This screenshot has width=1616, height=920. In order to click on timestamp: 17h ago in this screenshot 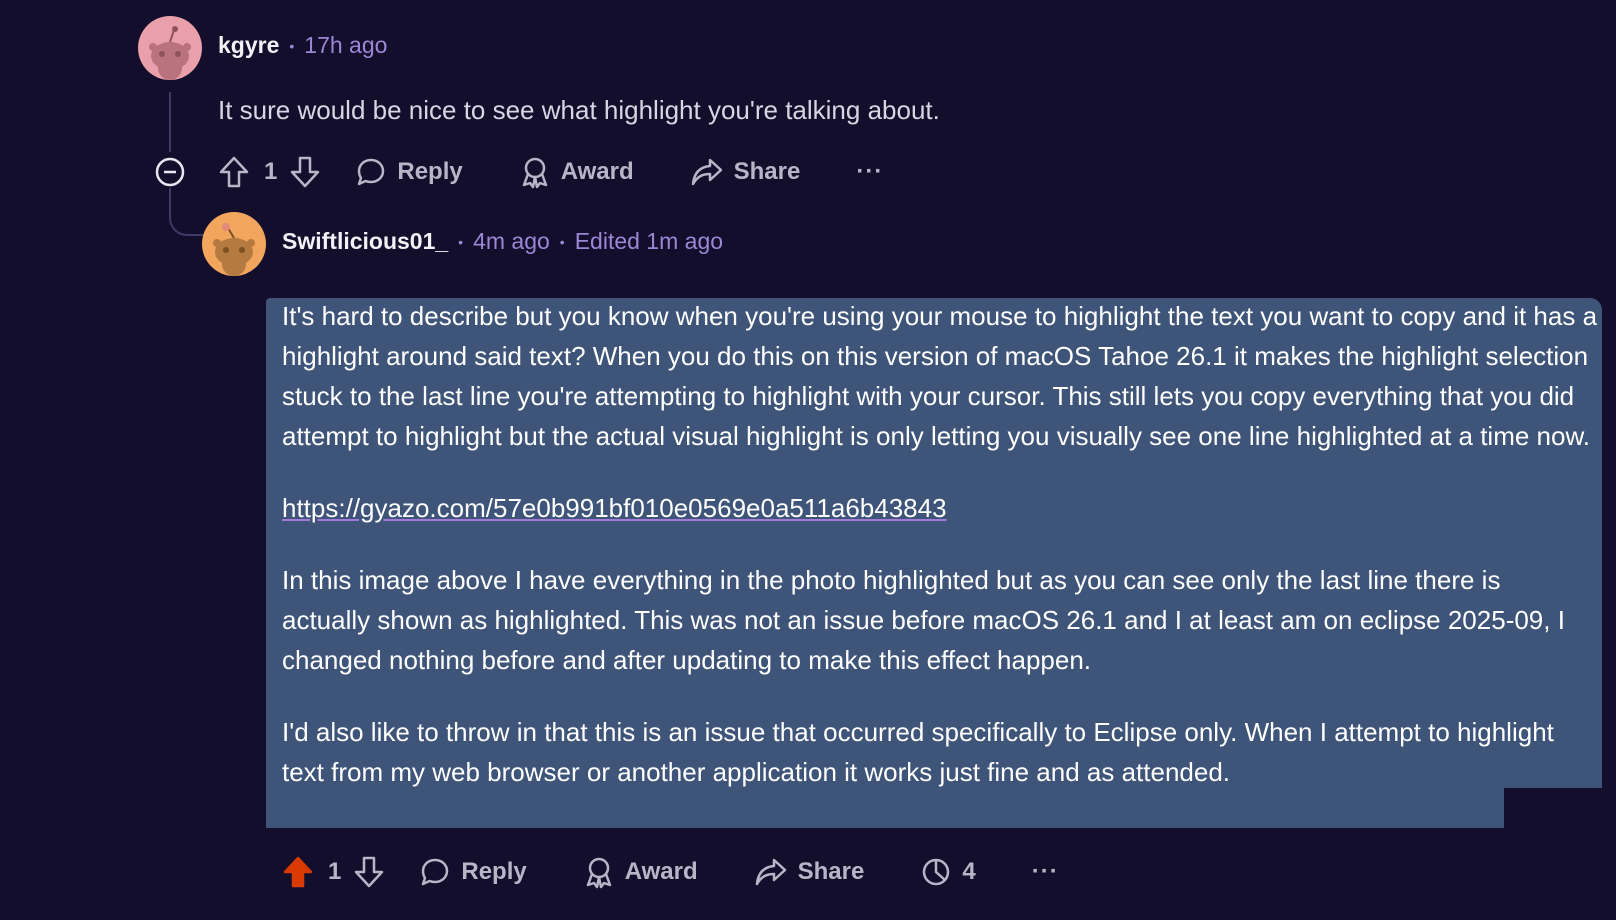, I will do `click(345, 45)`.